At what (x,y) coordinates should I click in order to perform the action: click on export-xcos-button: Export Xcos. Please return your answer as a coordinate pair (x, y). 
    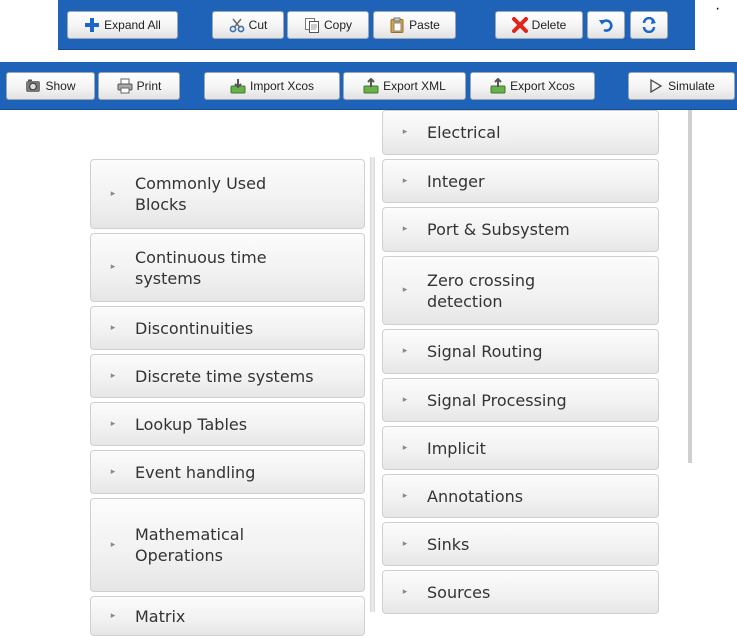
    Looking at the image, I should click on (532, 86).